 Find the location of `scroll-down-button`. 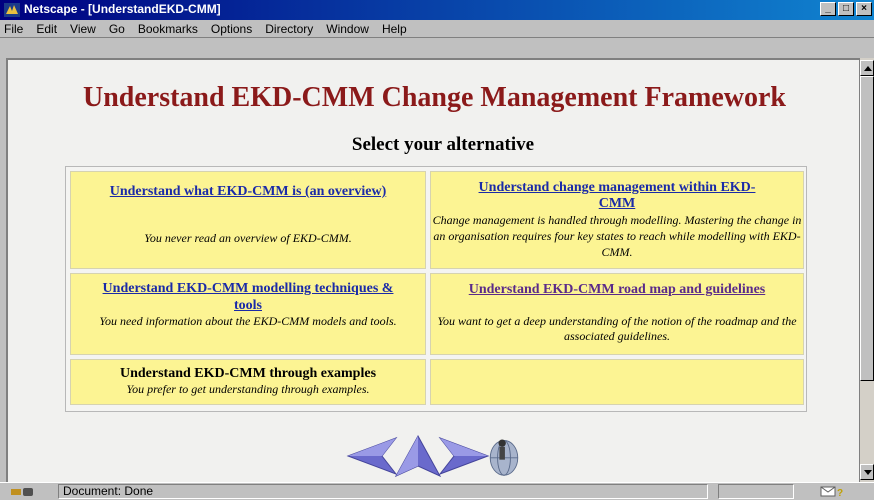

scroll-down-button is located at coordinates (867, 472).